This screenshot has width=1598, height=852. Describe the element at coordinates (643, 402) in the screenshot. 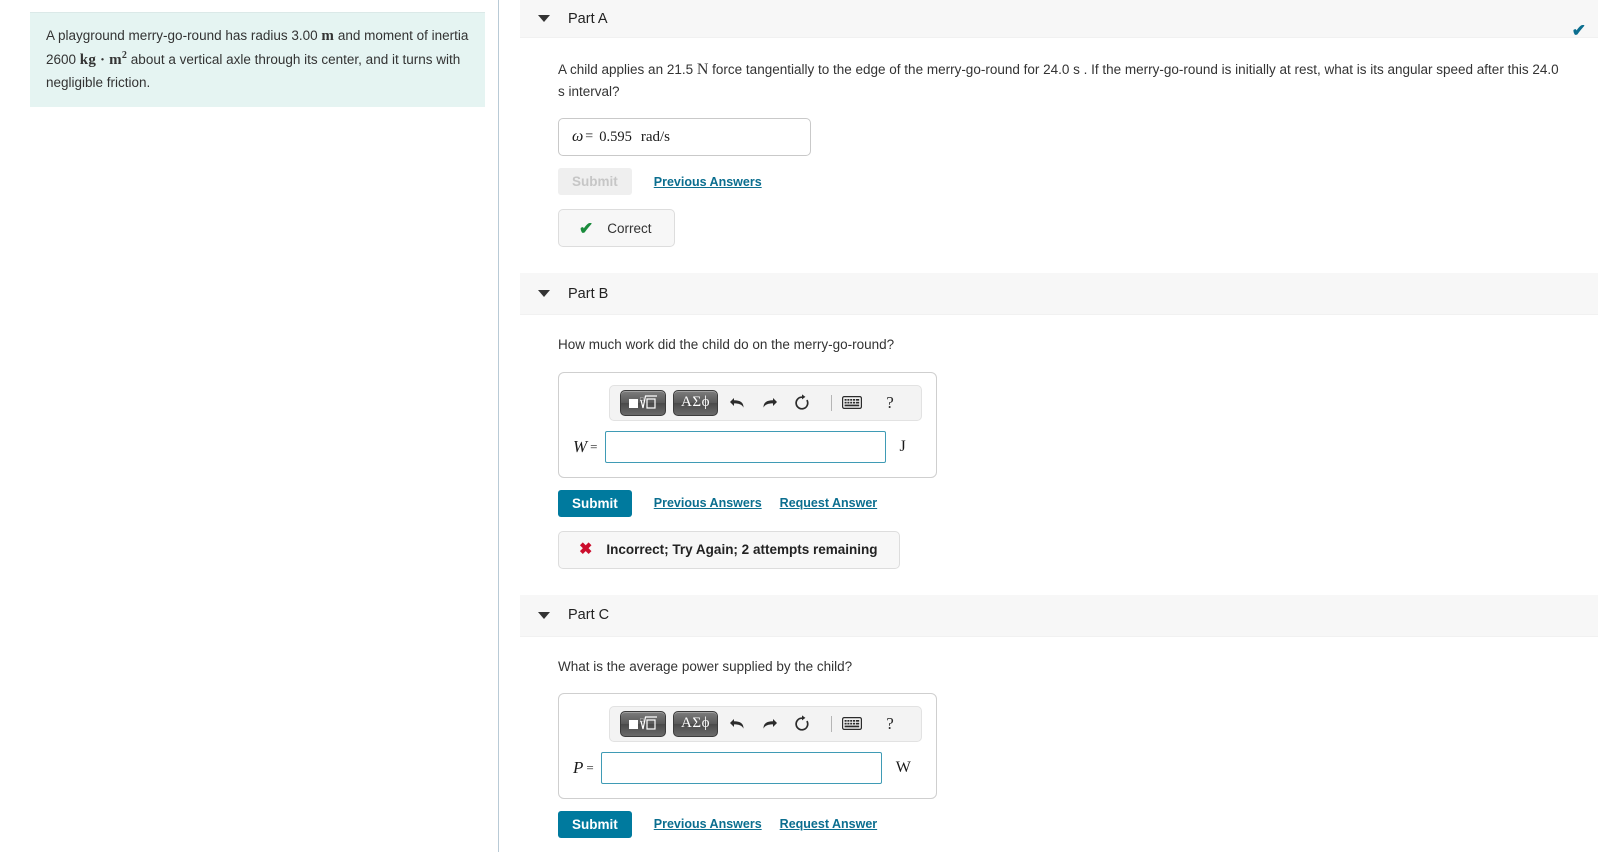

I see `template-math-icon-b: □` at that location.